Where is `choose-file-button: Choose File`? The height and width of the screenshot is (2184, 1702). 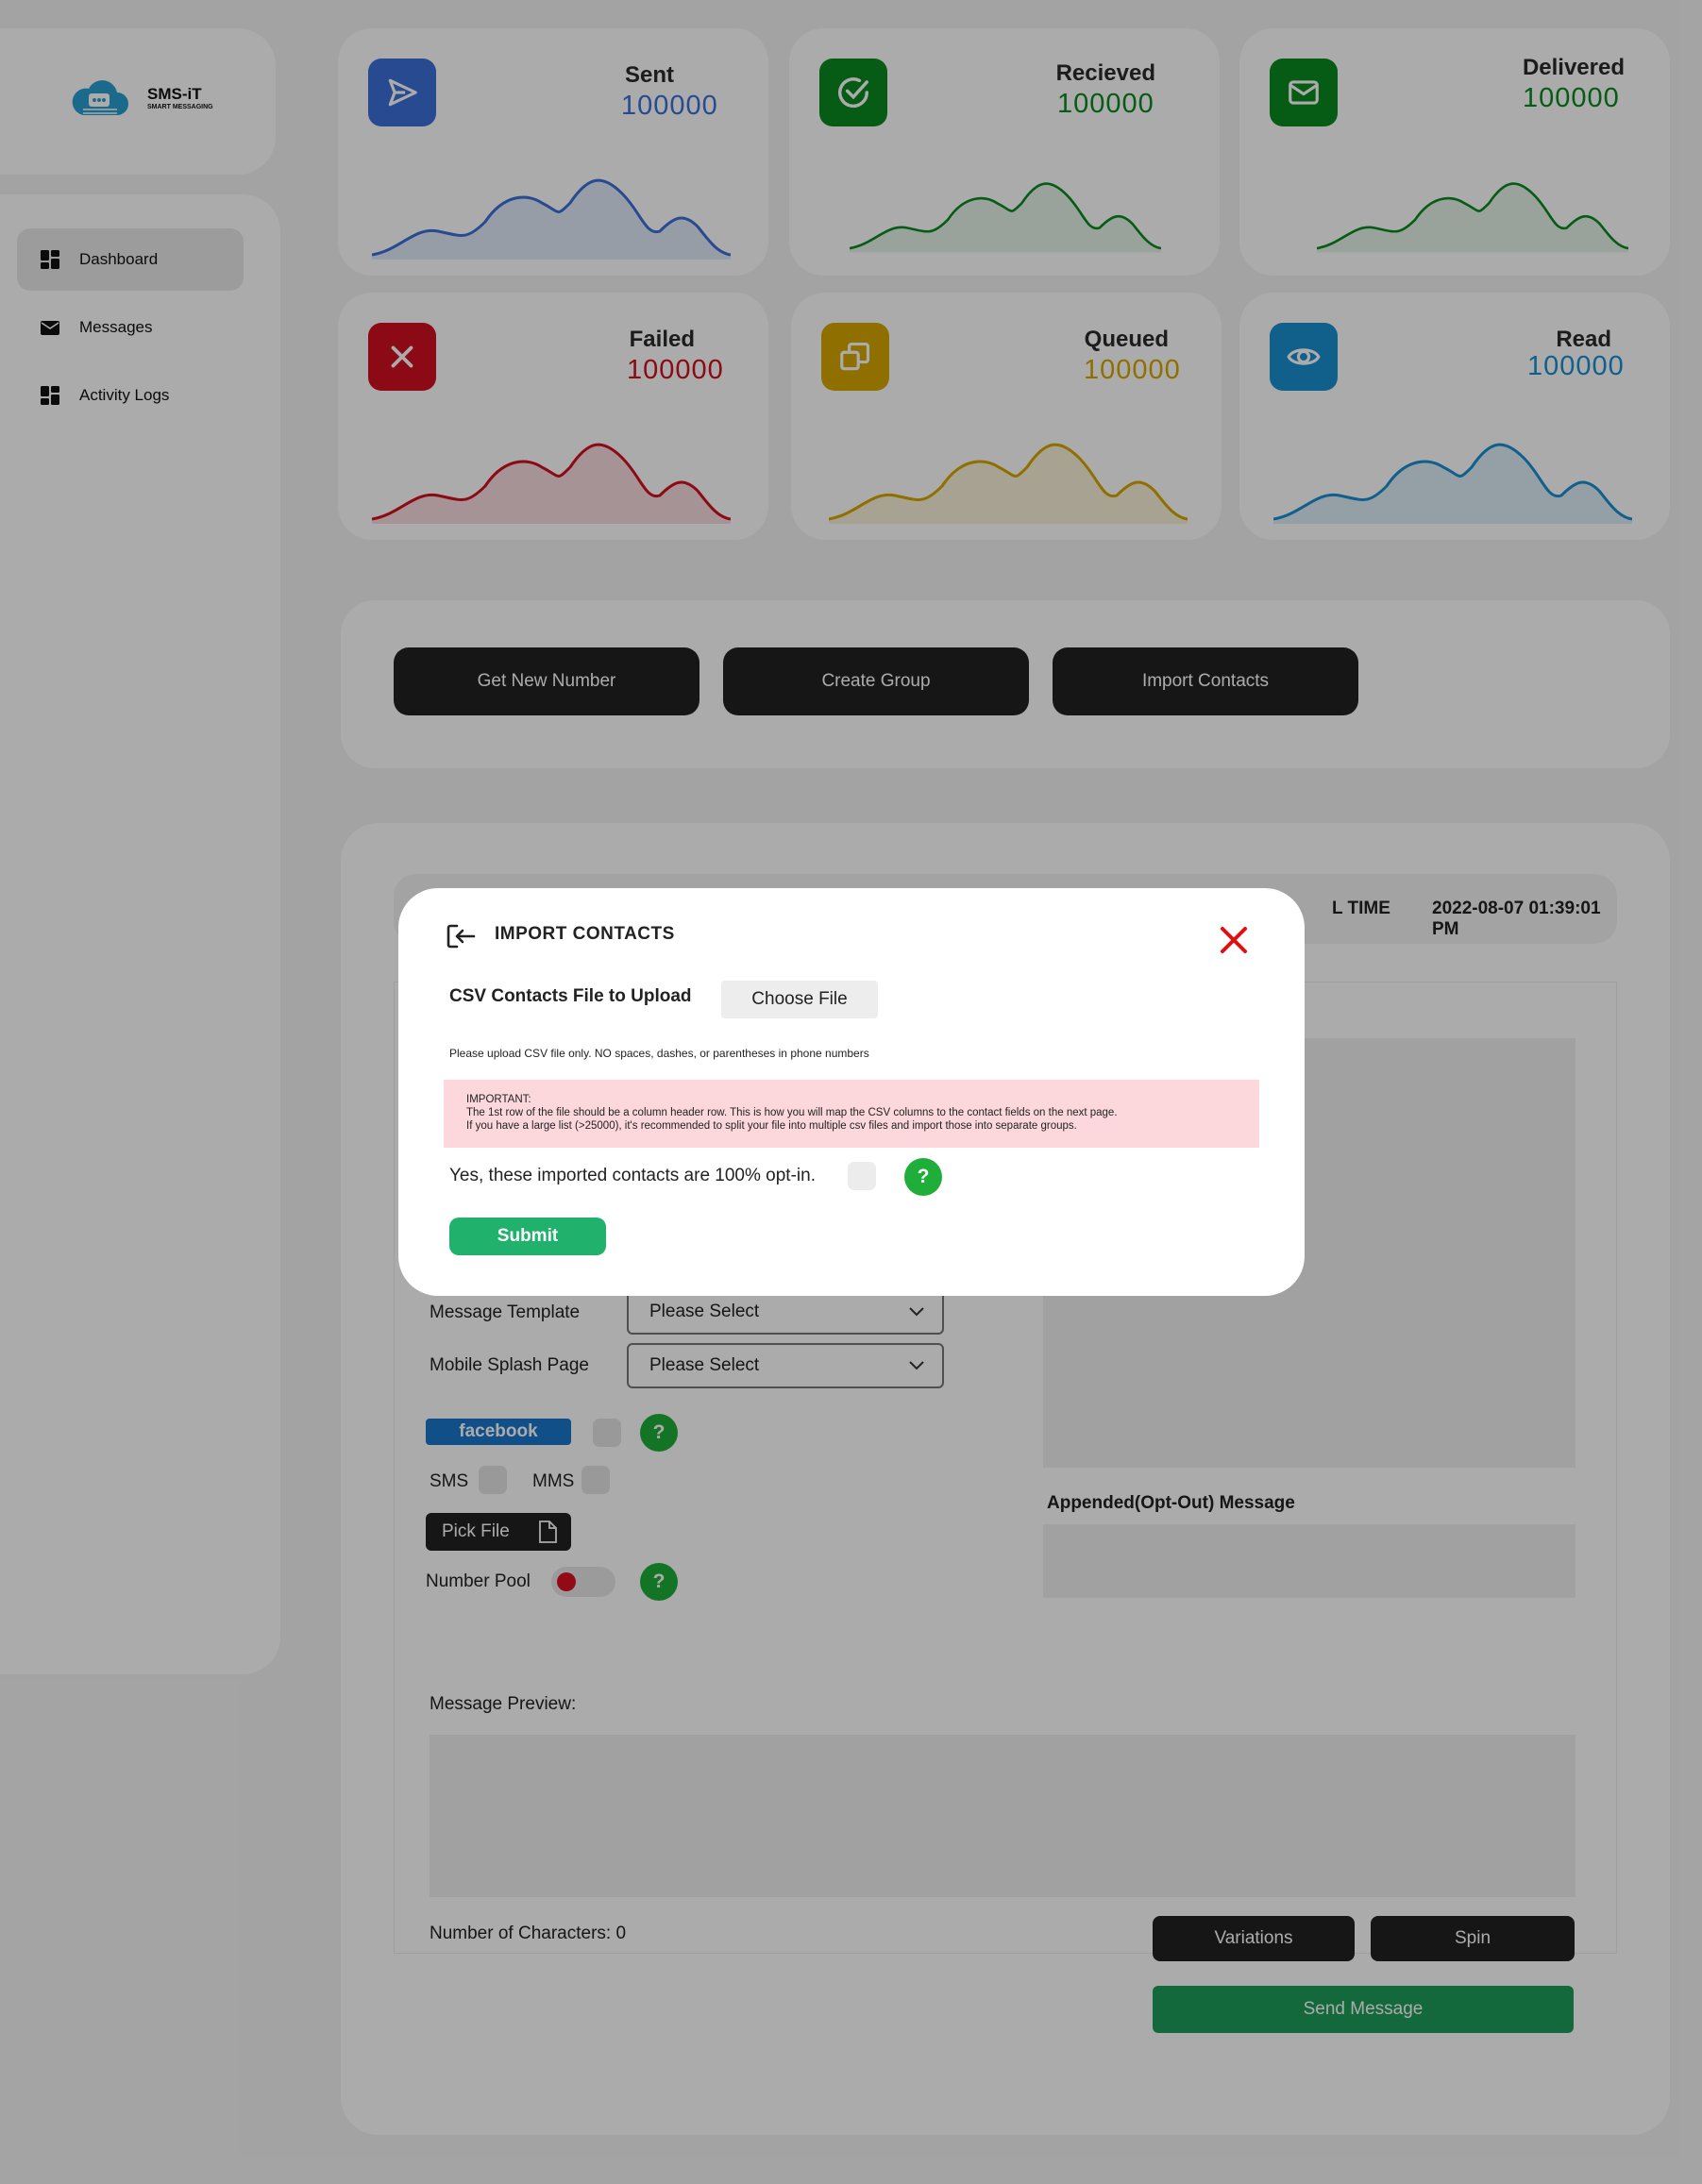
choose-file-button: Choose File is located at coordinates (799, 999).